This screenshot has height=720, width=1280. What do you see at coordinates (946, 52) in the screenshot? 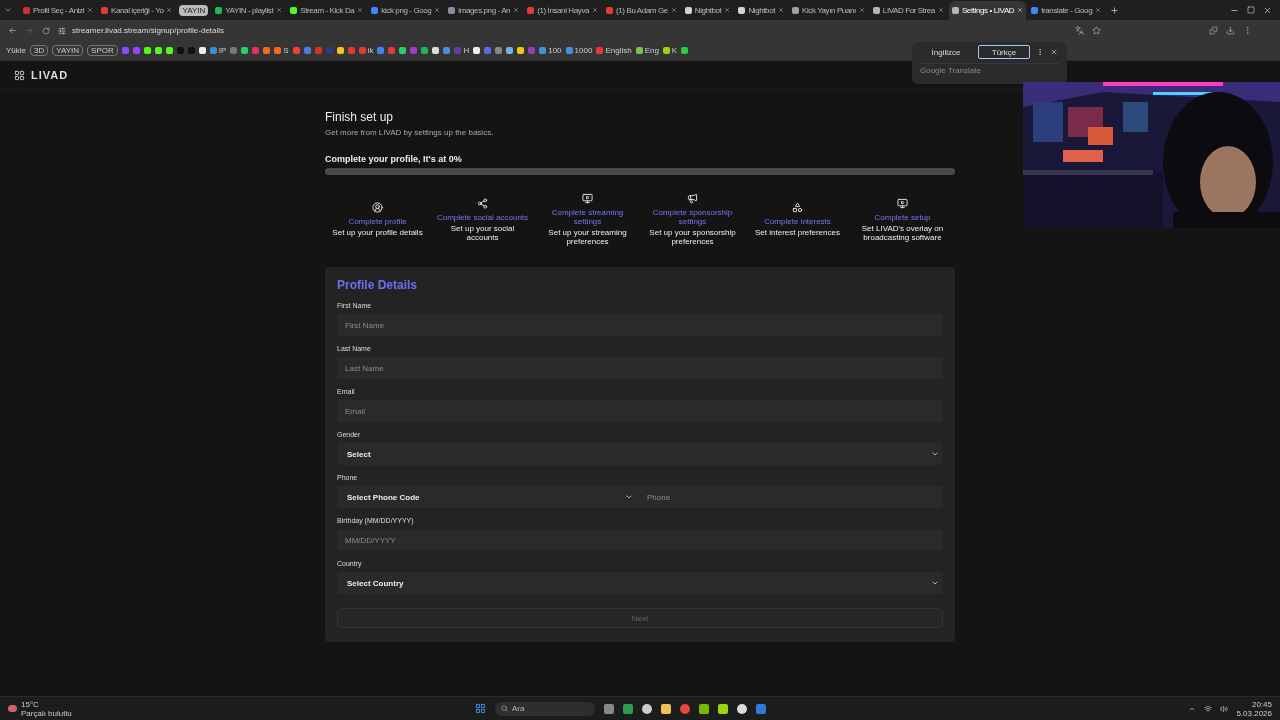
I see `language-tab: İngilizce` at bounding box center [946, 52].